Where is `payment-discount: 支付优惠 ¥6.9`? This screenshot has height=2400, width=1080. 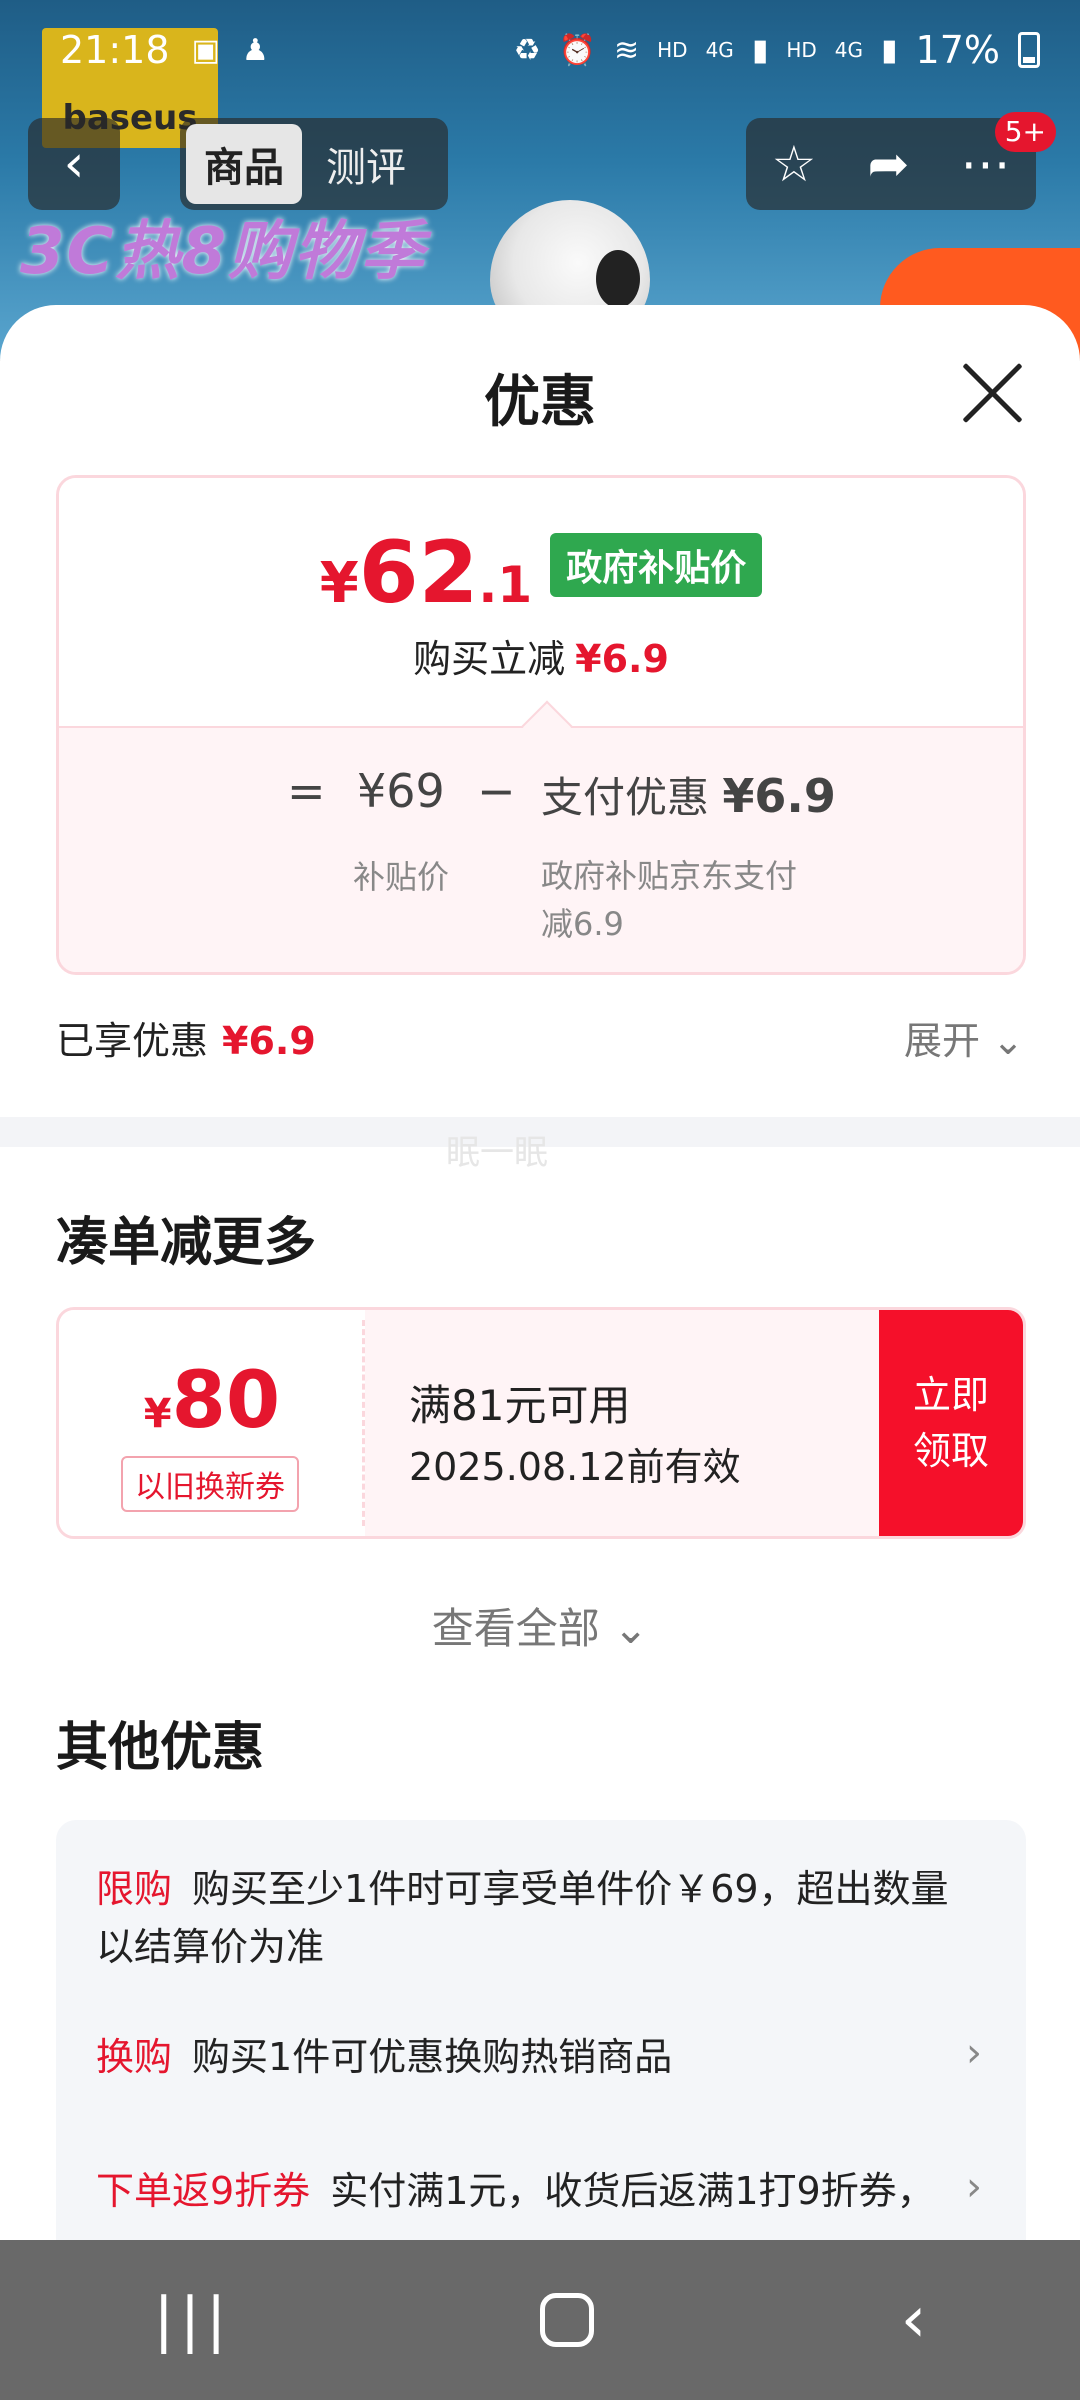 payment-discount: 支付优惠 ¥6.9 is located at coordinates (688, 794).